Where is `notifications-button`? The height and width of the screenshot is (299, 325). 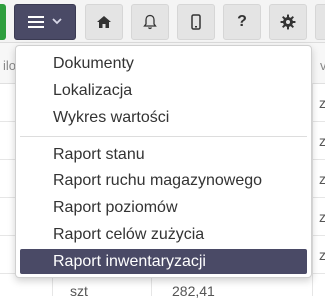 notifications-button is located at coordinates (150, 22).